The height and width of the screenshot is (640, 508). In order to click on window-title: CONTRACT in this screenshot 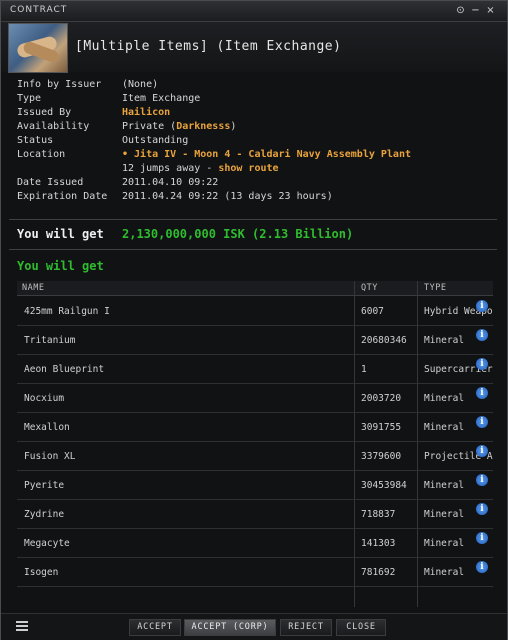, I will do `click(39, 10)`.